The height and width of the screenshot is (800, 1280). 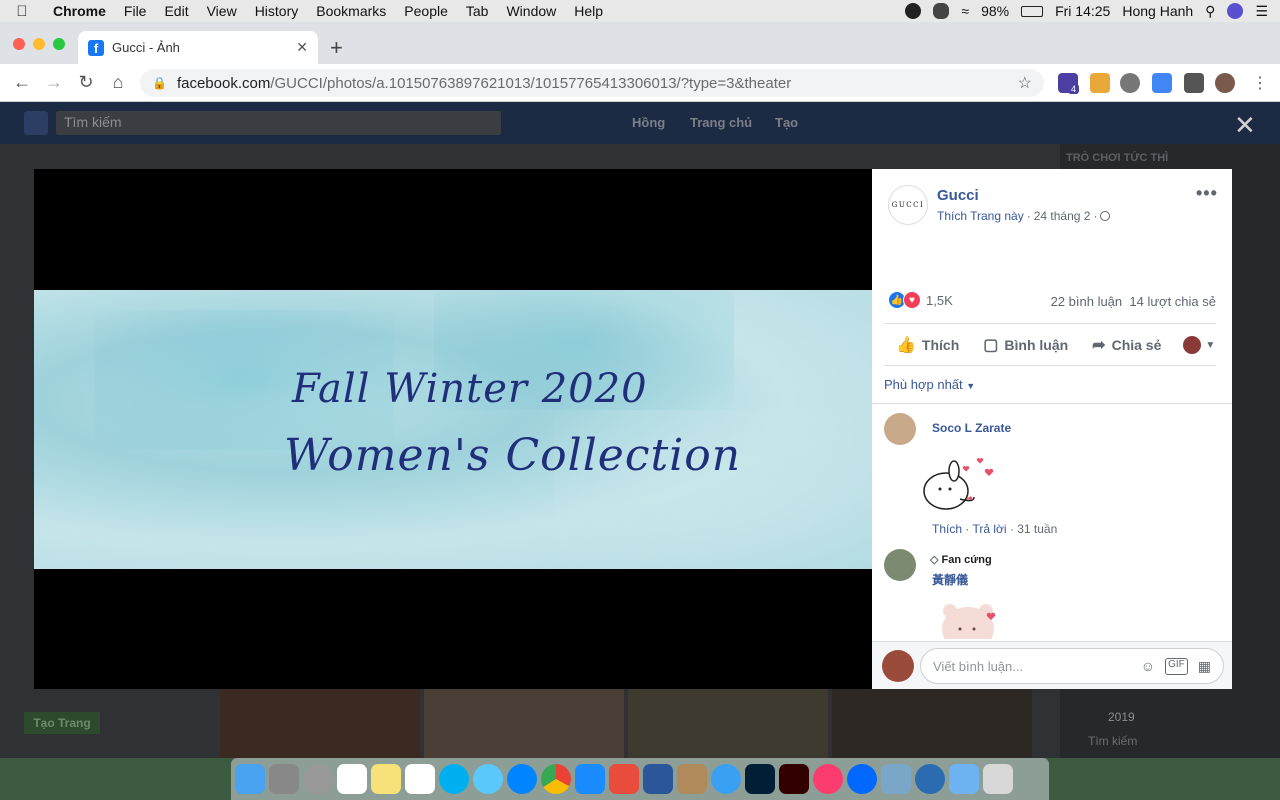 I want to click on menu-view: View, so click(x=222, y=11).